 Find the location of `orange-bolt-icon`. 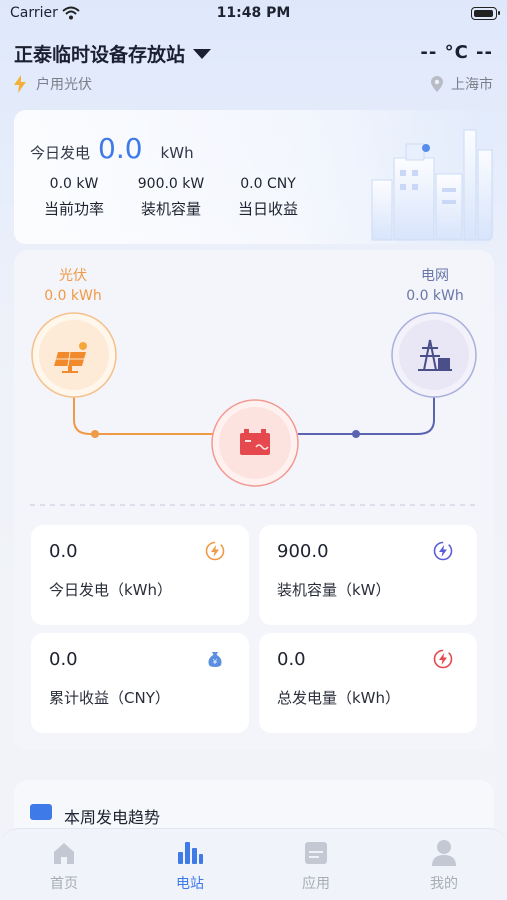

orange-bolt-icon is located at coordinates (215, 551).